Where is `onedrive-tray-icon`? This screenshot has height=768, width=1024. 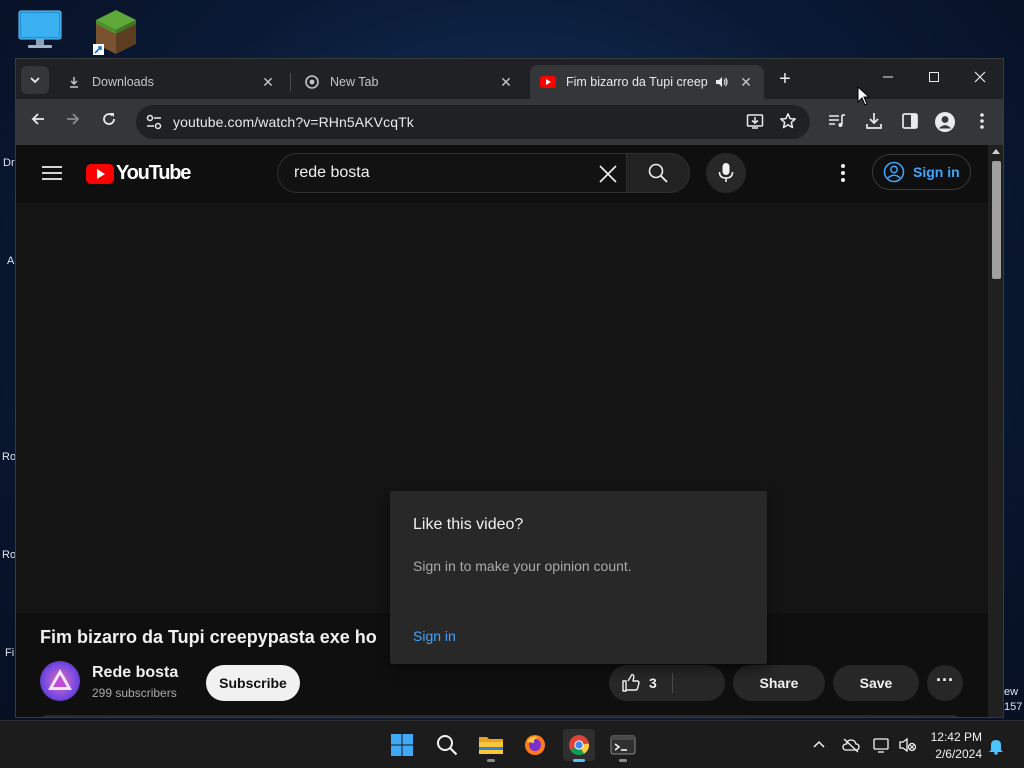
onedrive-tray-icon is located at coordinates (851, 746).